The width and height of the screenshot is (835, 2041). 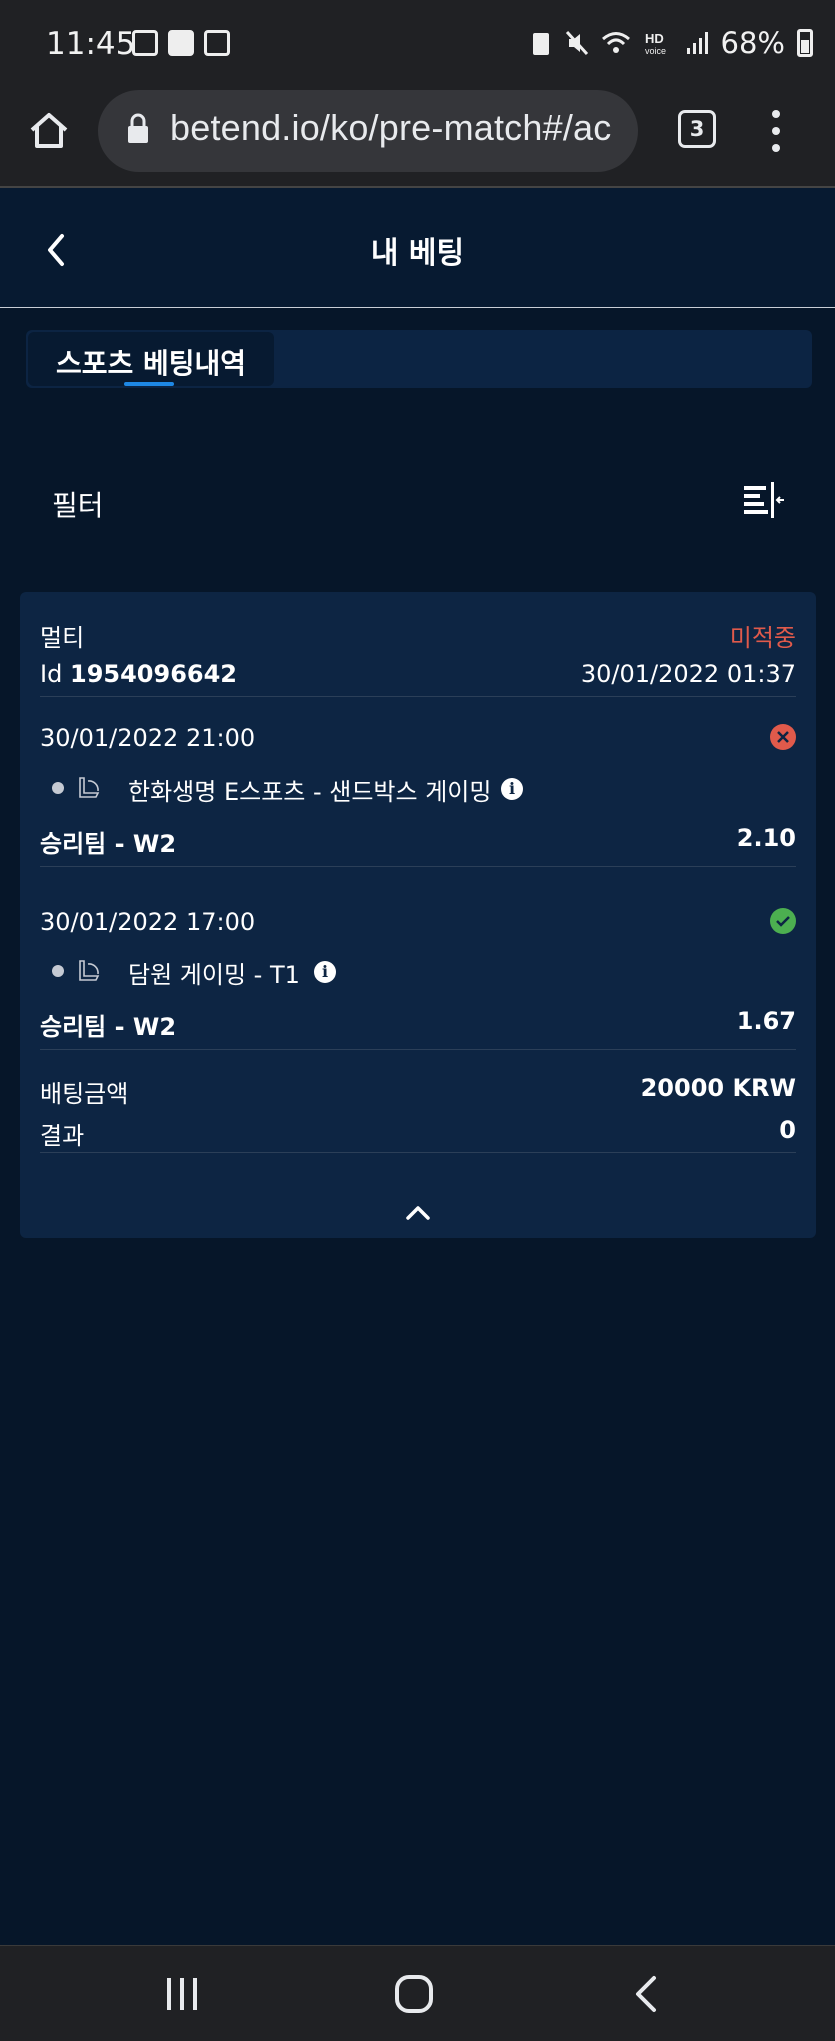 What do you see at coordinates (783, 921) in the screenshot?
I see `won-icon` at bounding box center [783, 921].